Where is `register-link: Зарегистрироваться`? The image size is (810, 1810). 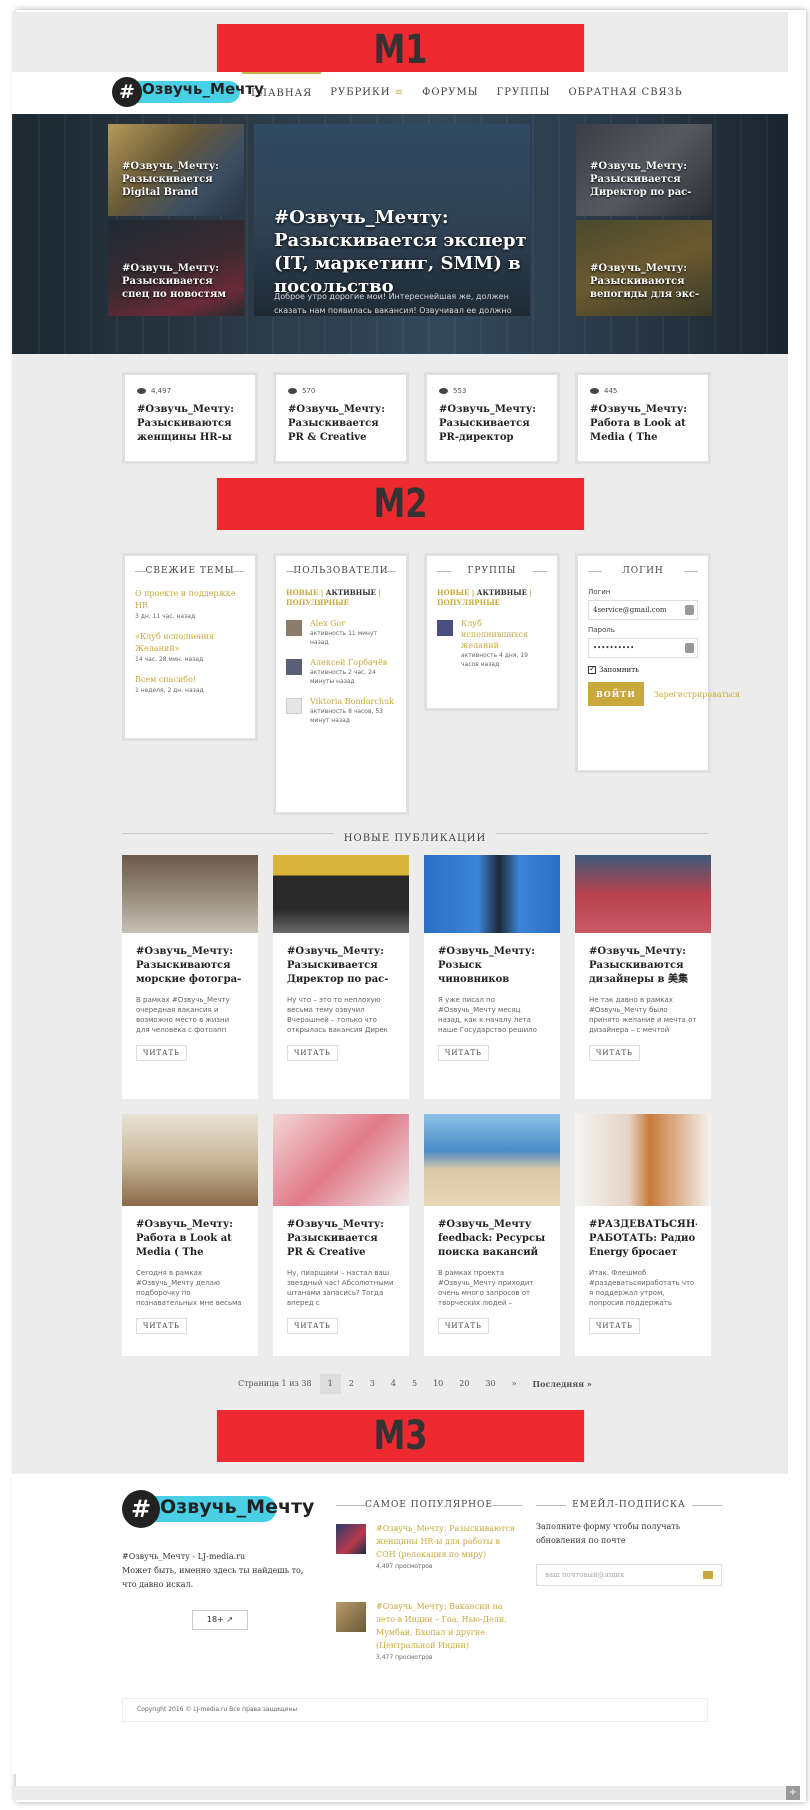 register-link: Зарегистрироваться is located at coordinates (697, 694).